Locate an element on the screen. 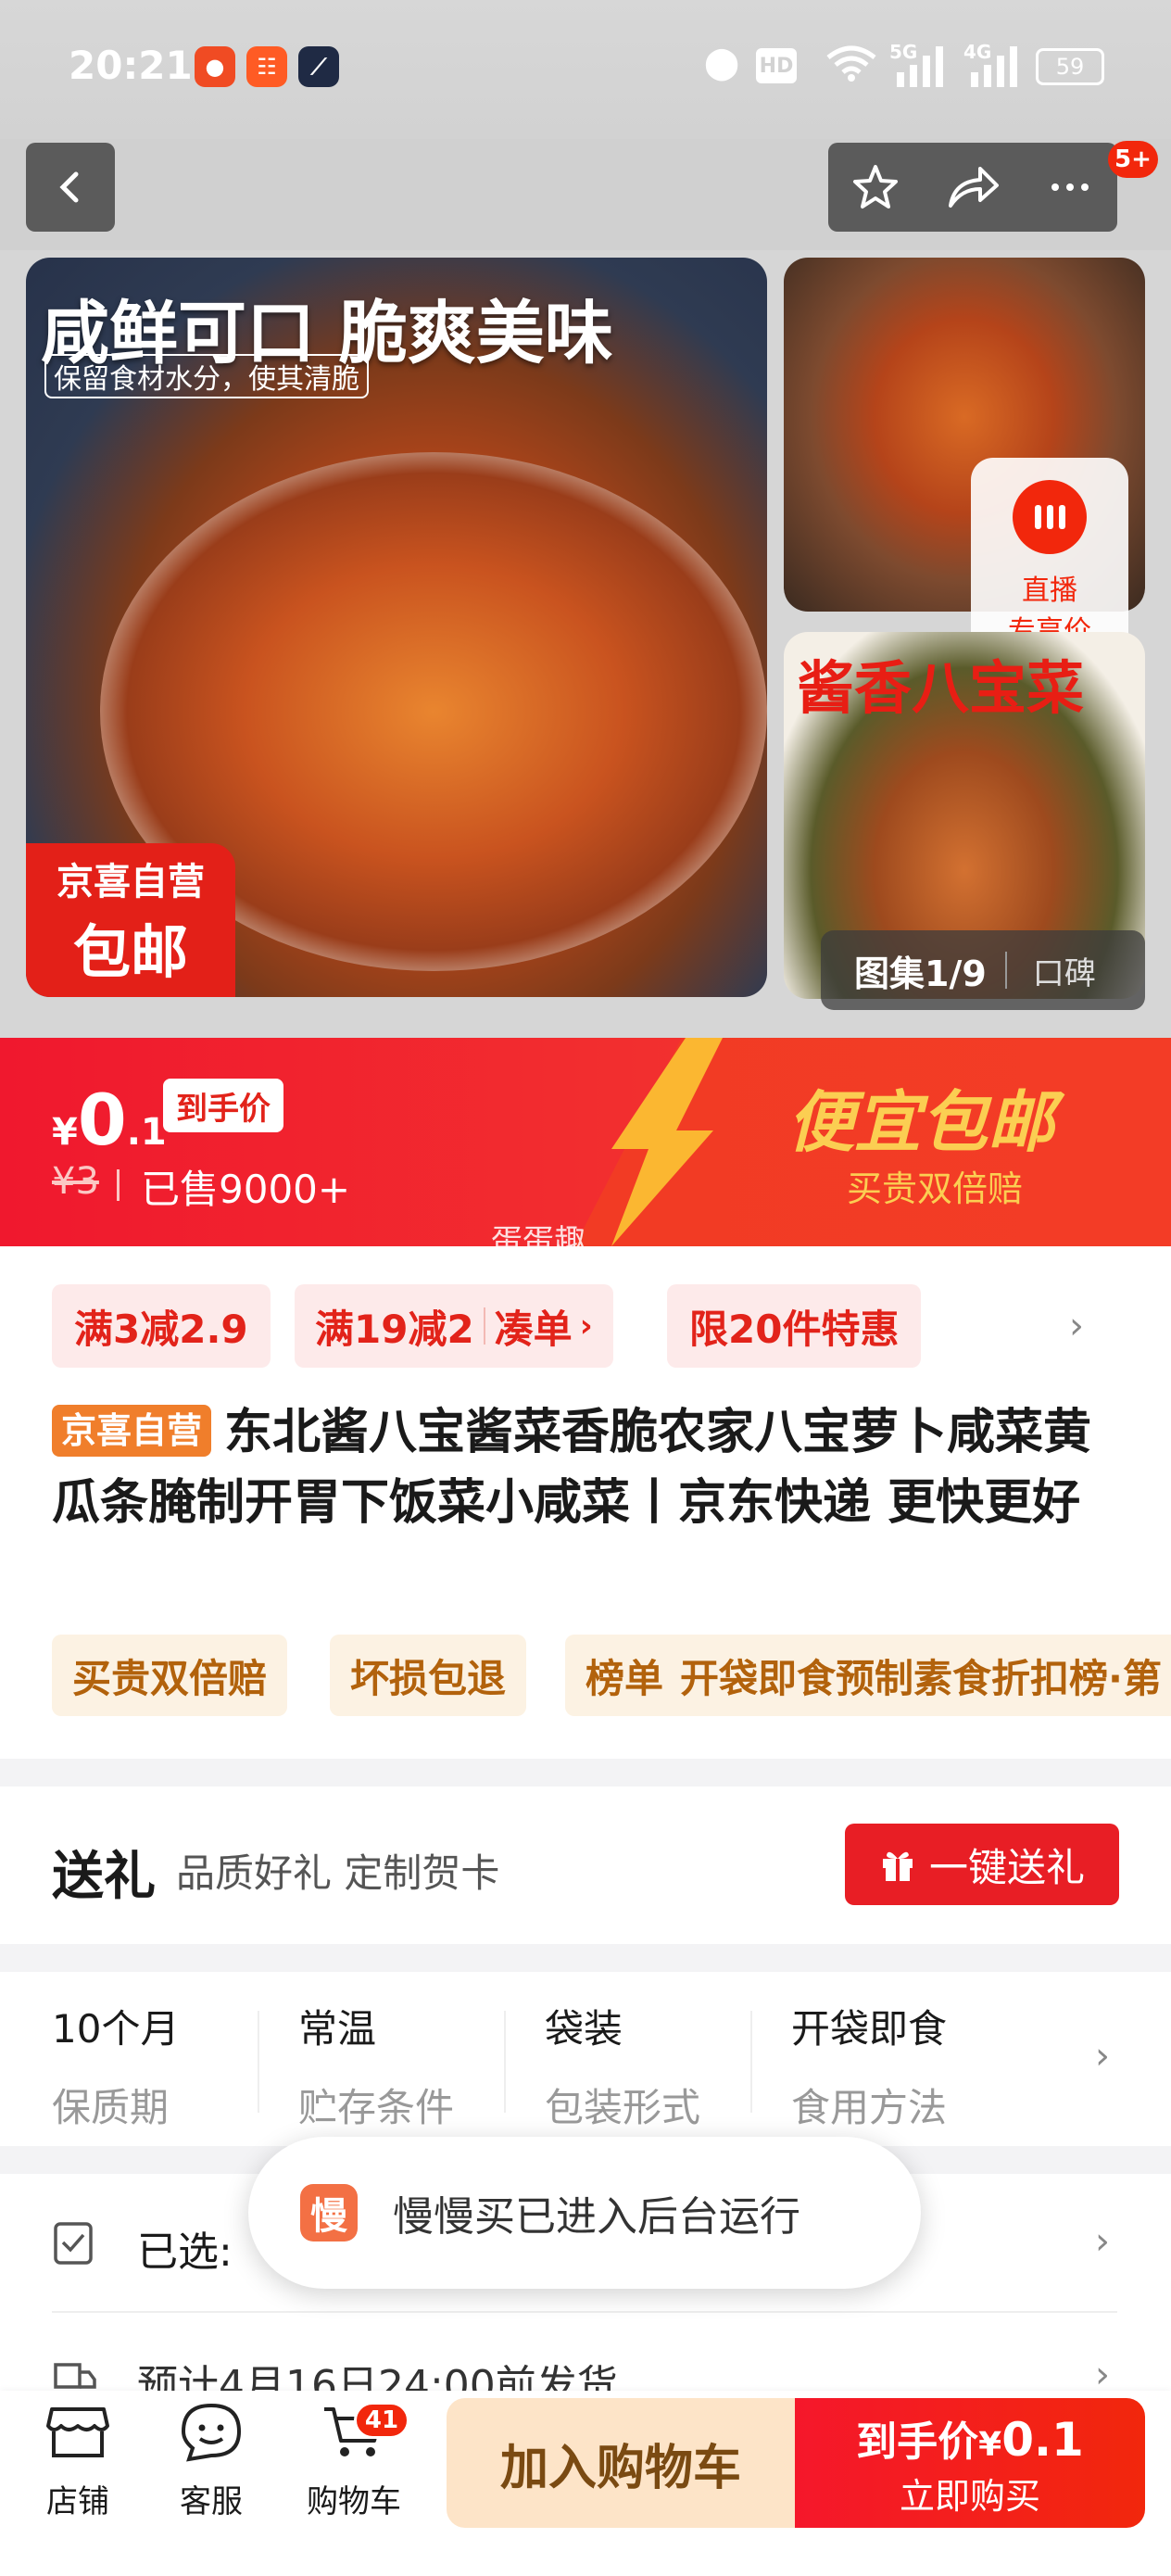  promo-tag-1: 满3减2.9 is located at coordinates (162, 1326).